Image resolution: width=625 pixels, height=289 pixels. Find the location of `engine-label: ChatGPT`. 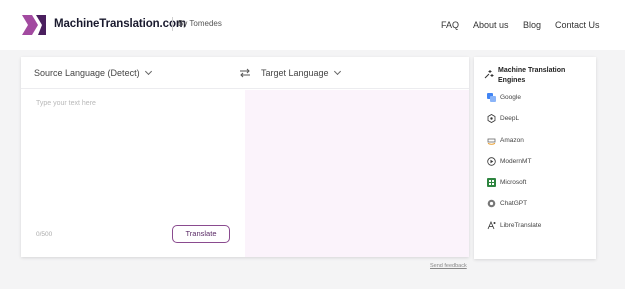

engine-label: ChatGPT is located at coordinates (514, 203).